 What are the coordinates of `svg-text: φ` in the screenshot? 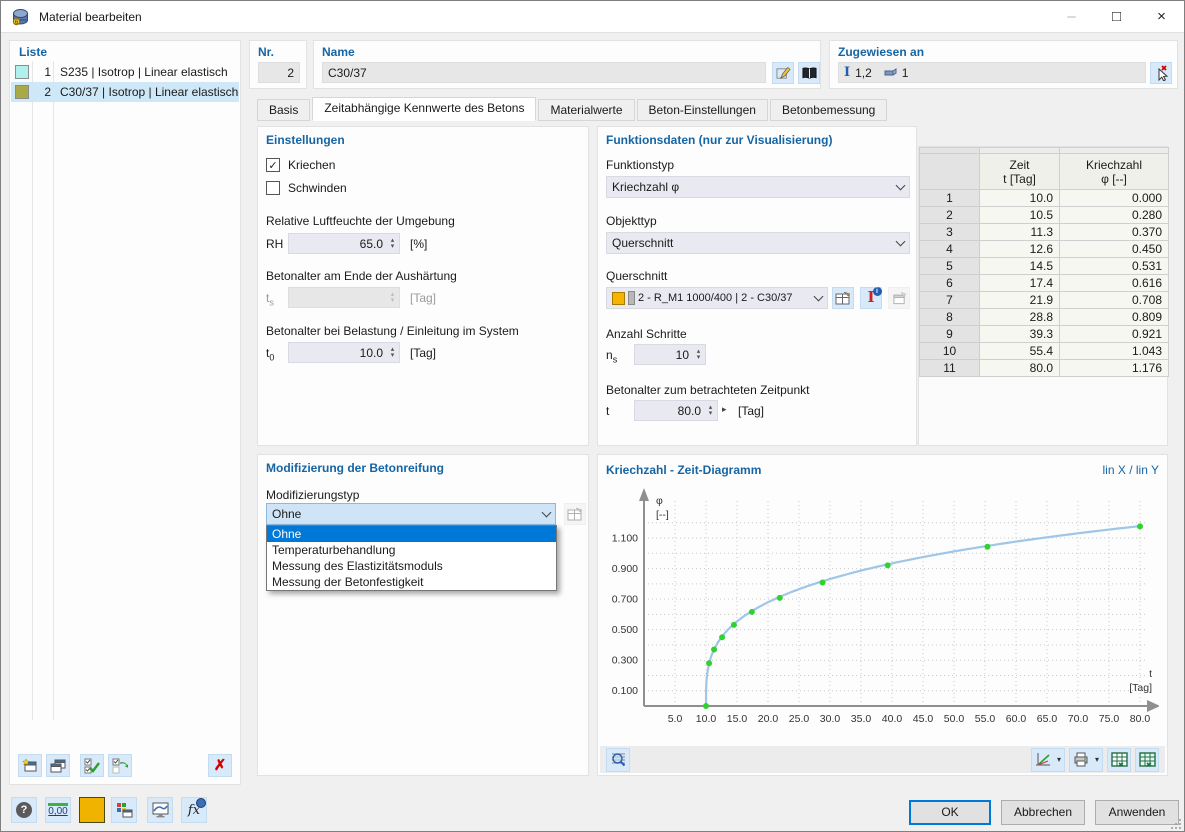 It's located at (659, 501).